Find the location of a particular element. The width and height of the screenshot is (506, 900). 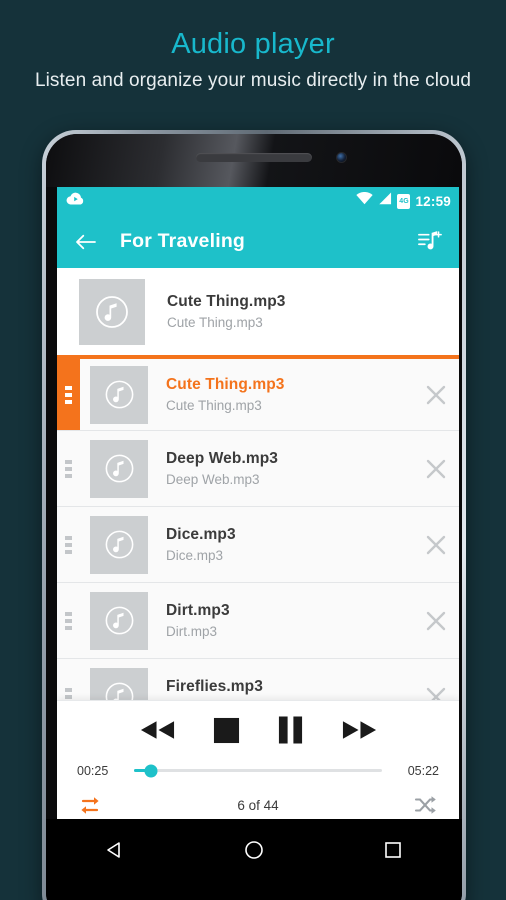

fast-forward-icon is located at coordinates (359, 730).